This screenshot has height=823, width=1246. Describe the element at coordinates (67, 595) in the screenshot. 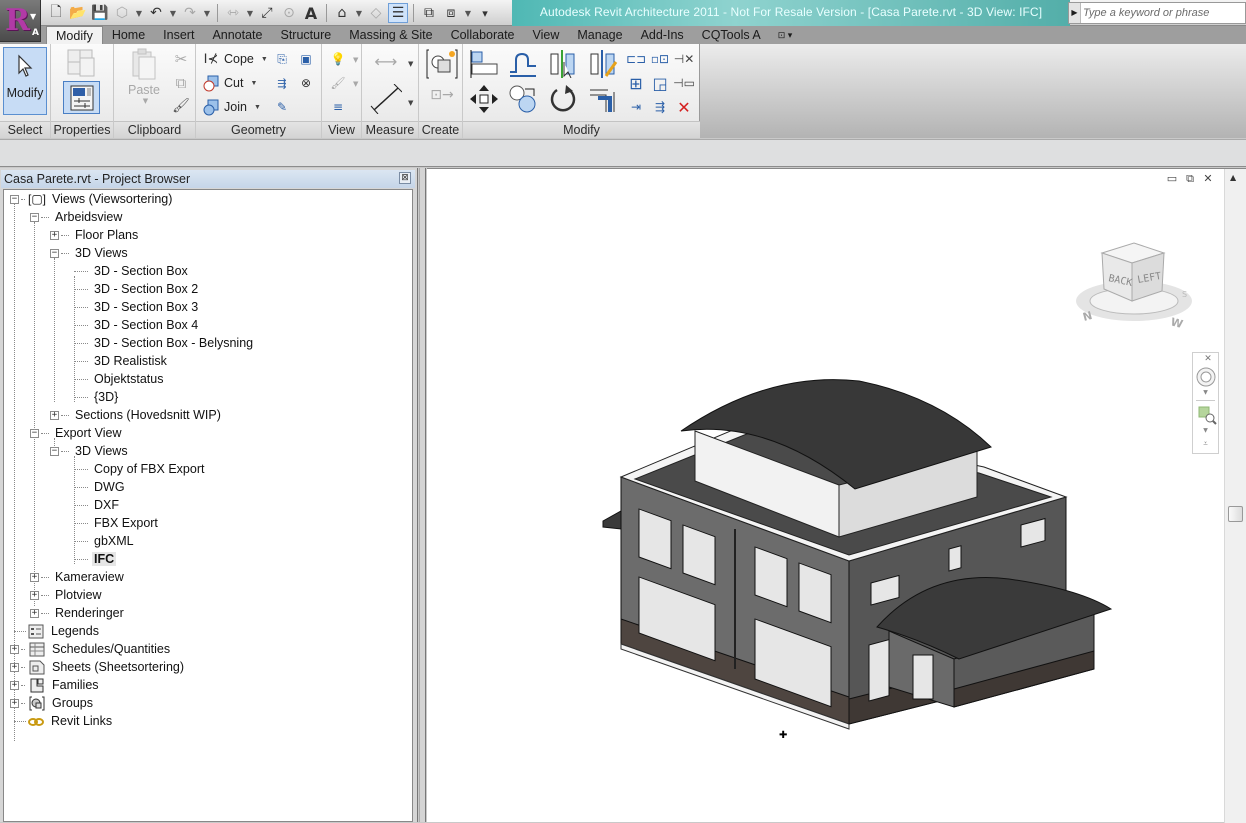

I see `tree-node-plotview: + Plotview` at that location.